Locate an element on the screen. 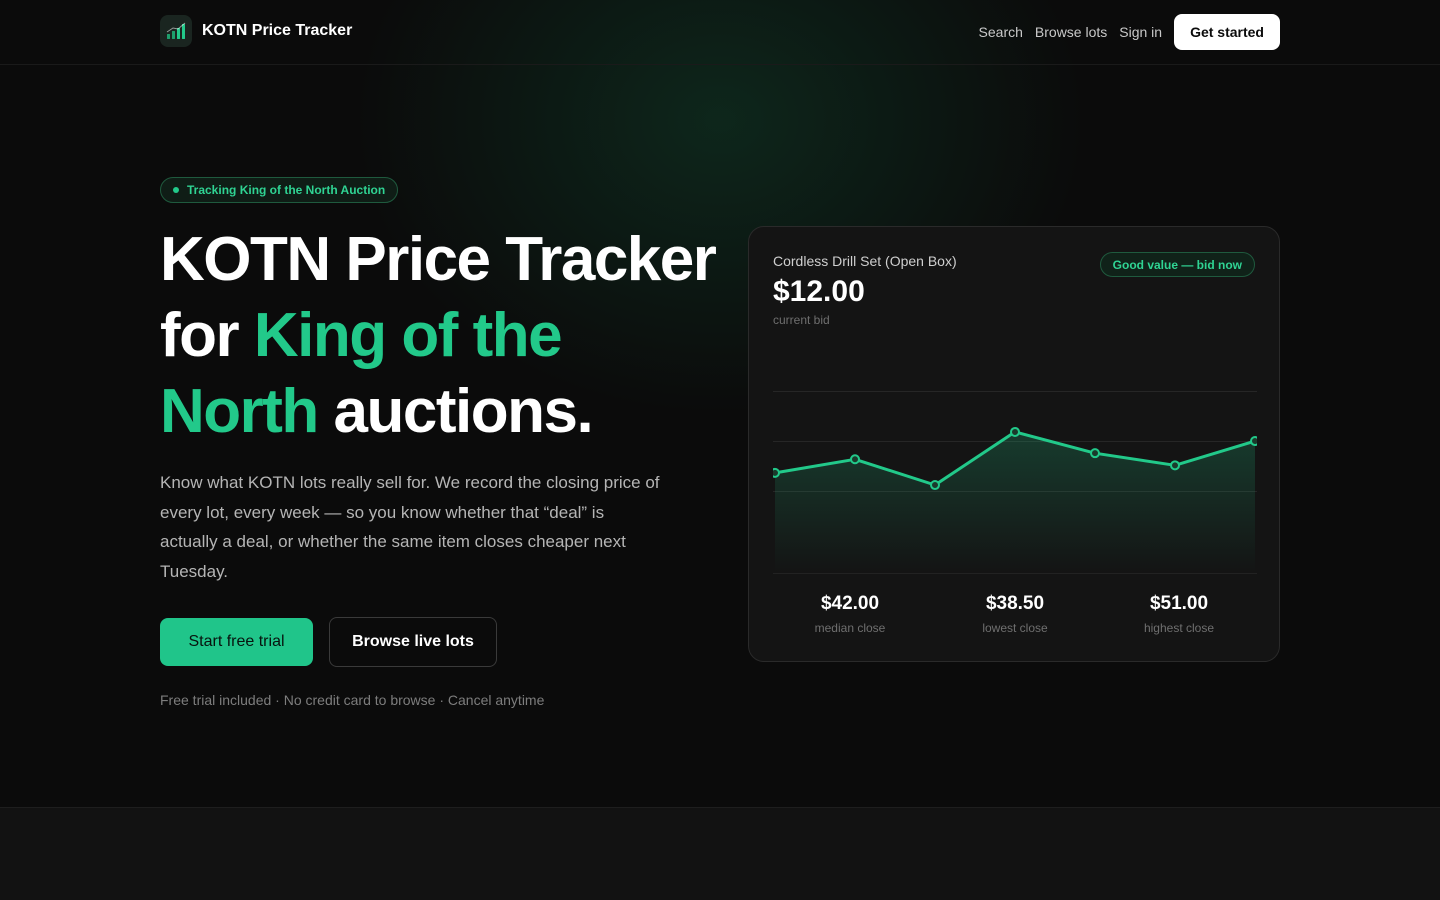 This screenshot has height=900, width=1440. current-price-label: current bid is located at coordinates (801, 320).